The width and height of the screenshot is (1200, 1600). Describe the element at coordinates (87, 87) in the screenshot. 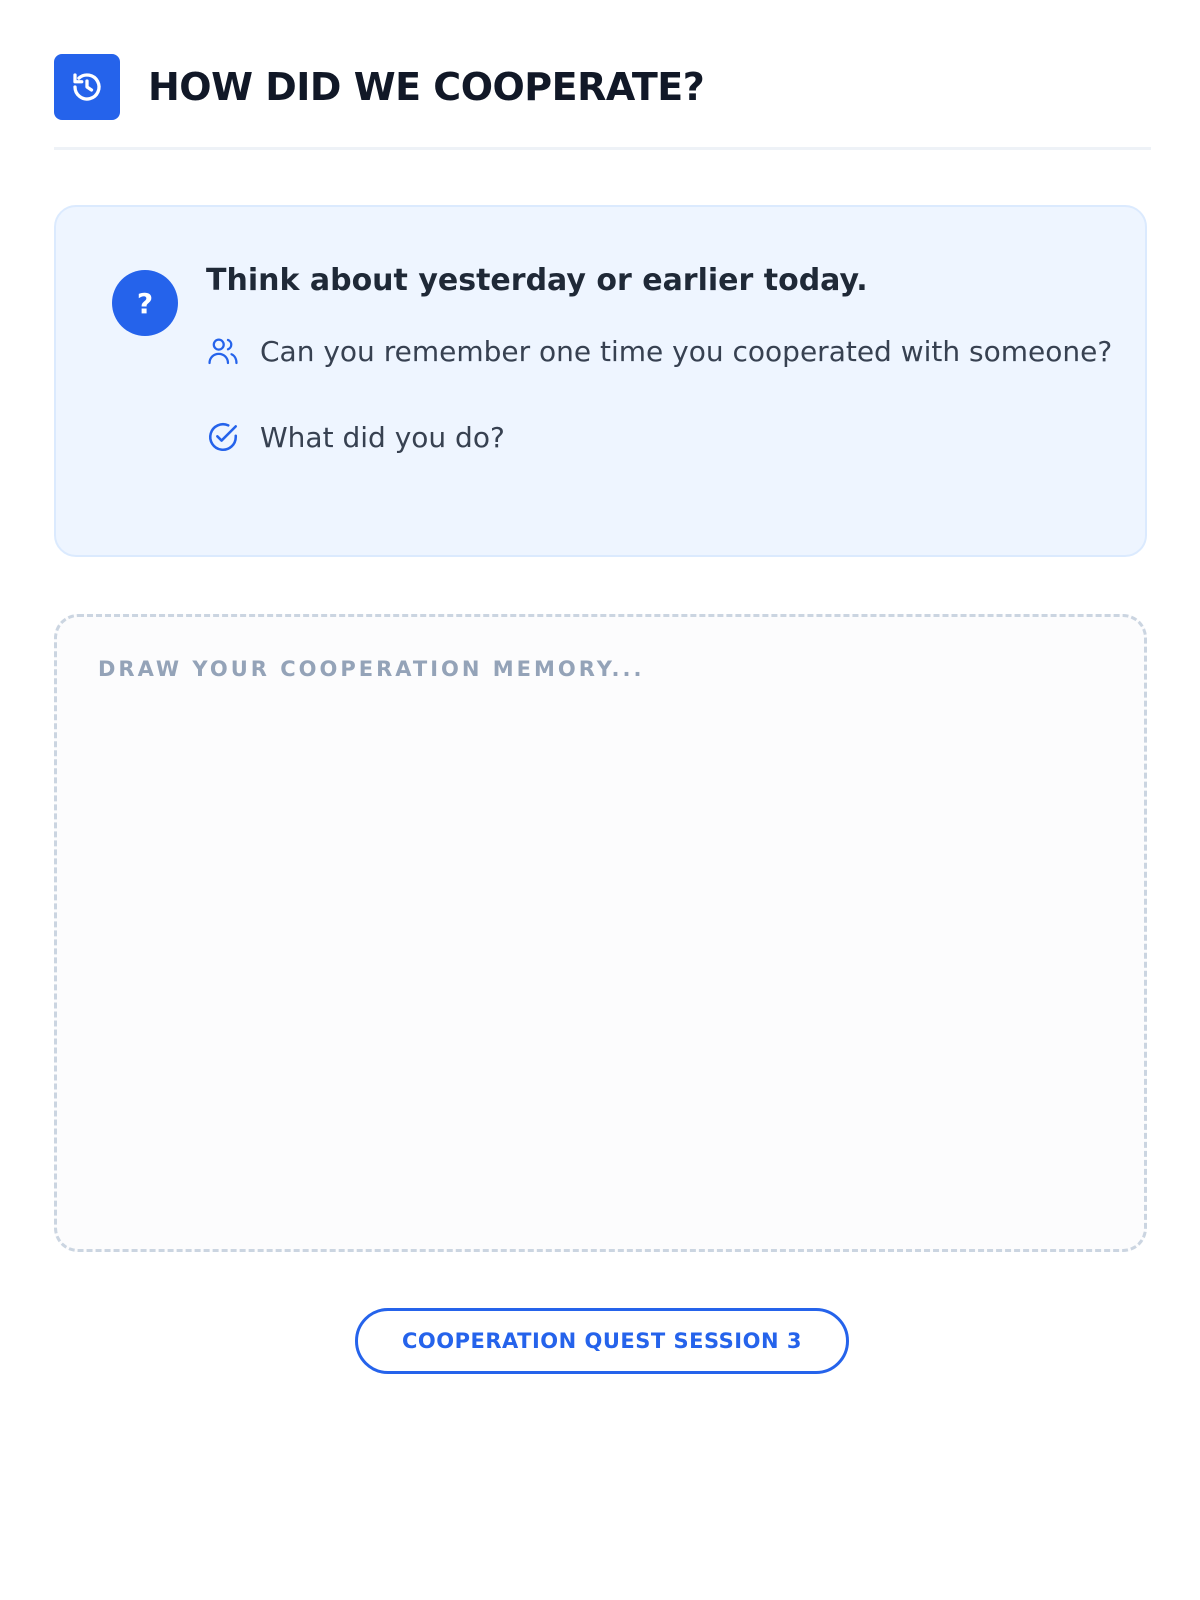

I see `history-icon` at that location.